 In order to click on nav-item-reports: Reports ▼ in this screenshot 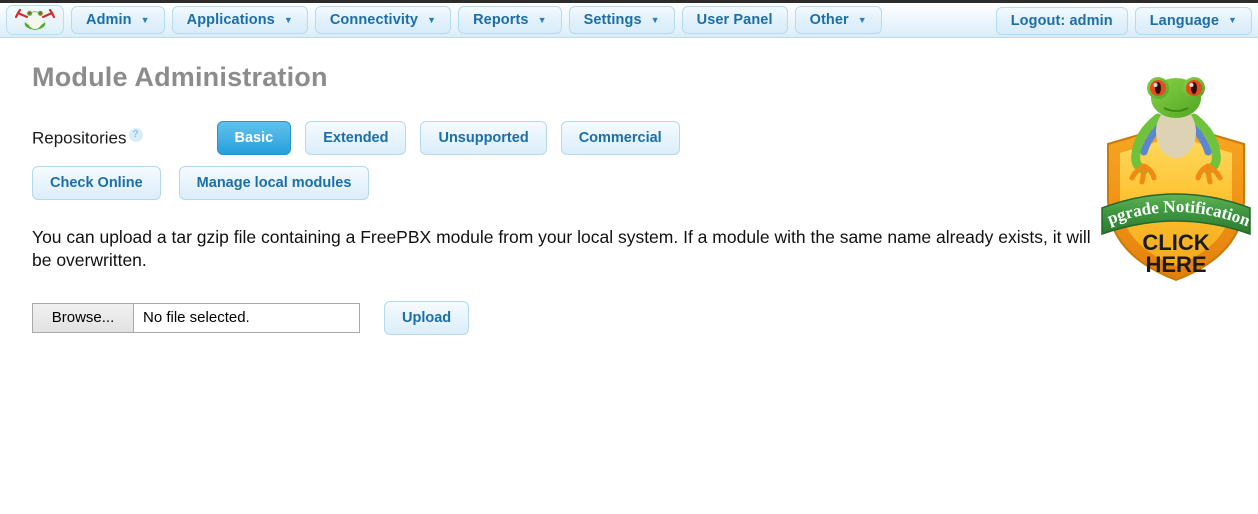, I will do `click(510, 20)`.